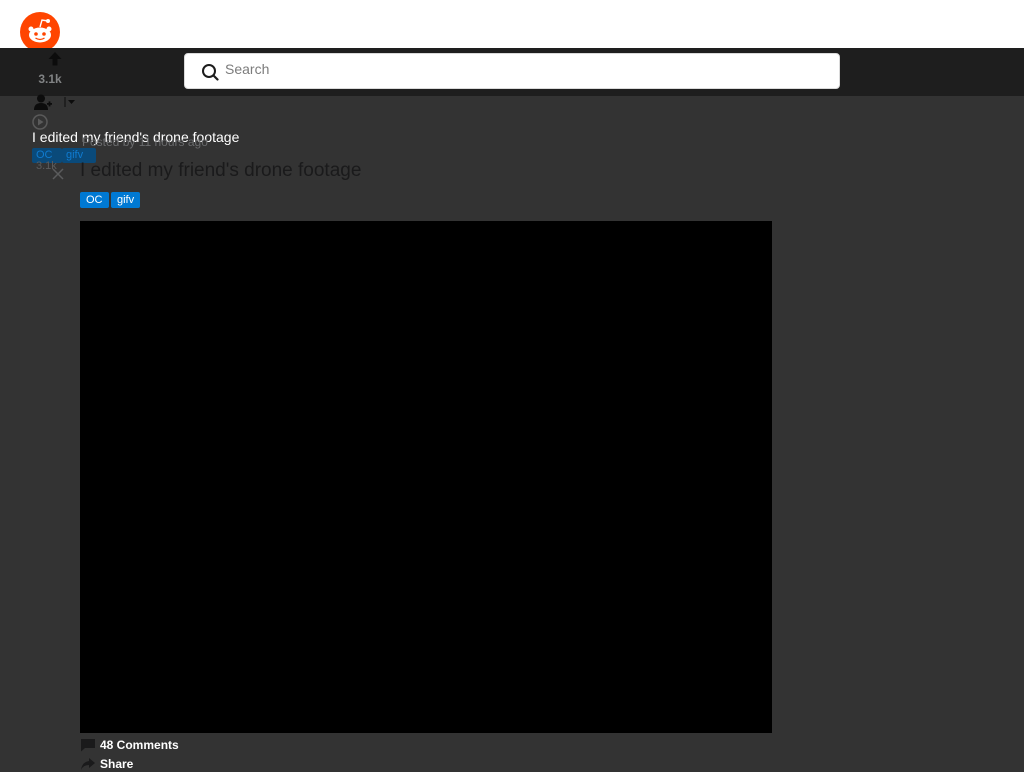 The image size is (1024, 772). I want to click on join-icon, so click(43, 102).